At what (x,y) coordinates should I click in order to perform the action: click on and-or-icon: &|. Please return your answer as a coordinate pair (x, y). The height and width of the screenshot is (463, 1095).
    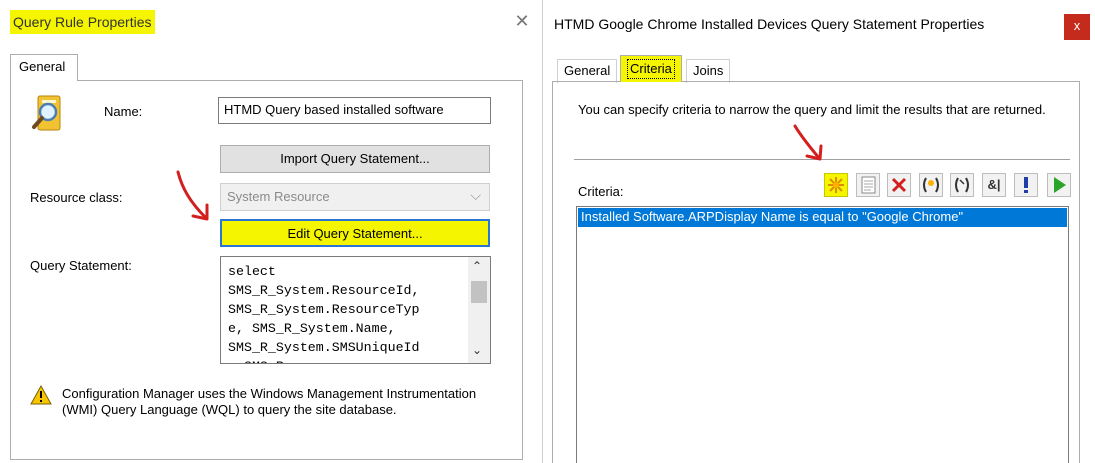
    Looking at the image, I should click on (994, 184).